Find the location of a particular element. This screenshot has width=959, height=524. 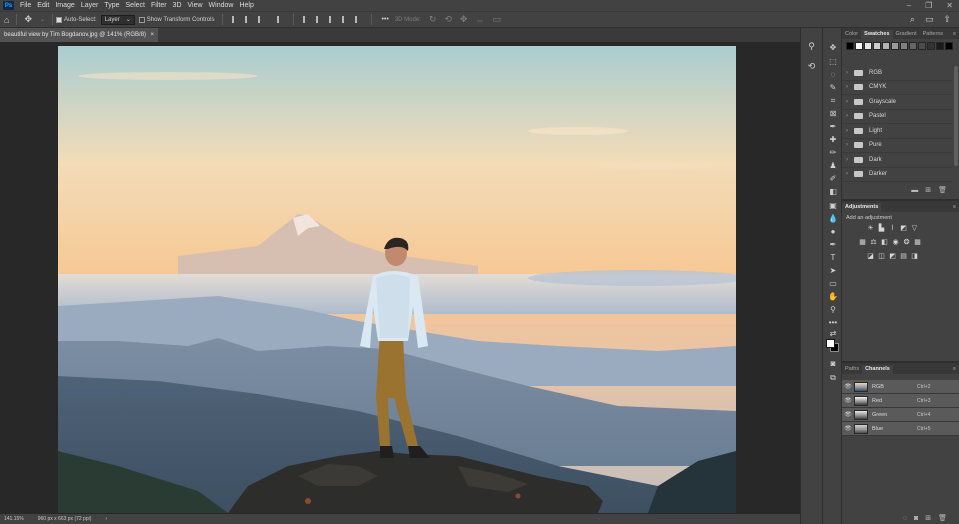

show-transform-checkbox is located at coordinates (141, 19).